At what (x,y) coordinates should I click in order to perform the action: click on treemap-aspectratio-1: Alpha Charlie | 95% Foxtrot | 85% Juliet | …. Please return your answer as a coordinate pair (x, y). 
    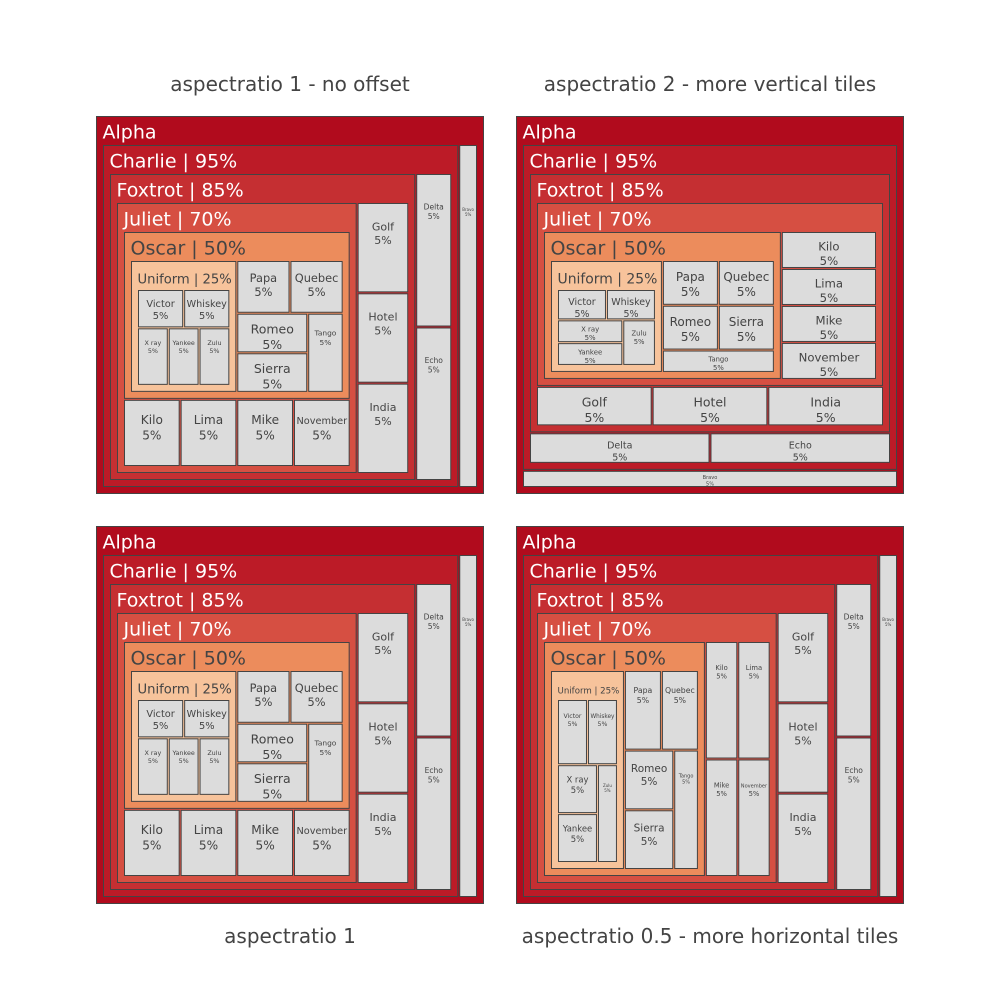
    Looking at the image, I should click on (290, 715).